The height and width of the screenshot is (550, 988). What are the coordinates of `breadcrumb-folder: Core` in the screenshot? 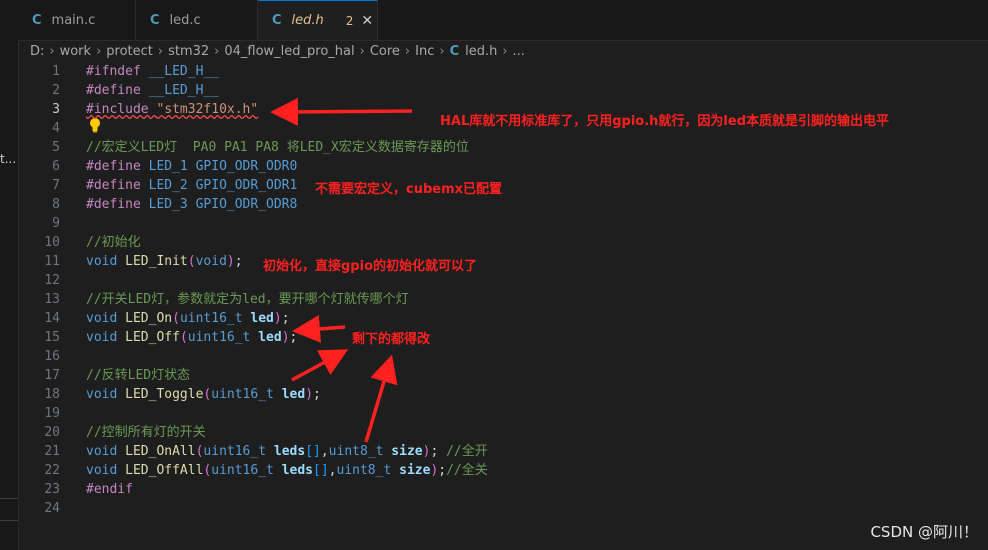 It's located at (385, 51).